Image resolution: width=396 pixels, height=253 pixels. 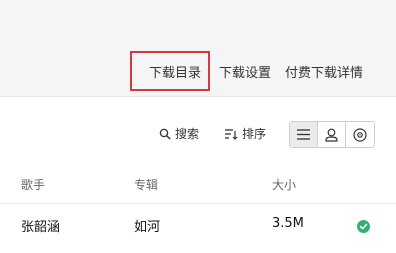 What do you see at coordinates (170, 71) in the screenshot?
I see `highlight-box` at bounding box center [170, 71].